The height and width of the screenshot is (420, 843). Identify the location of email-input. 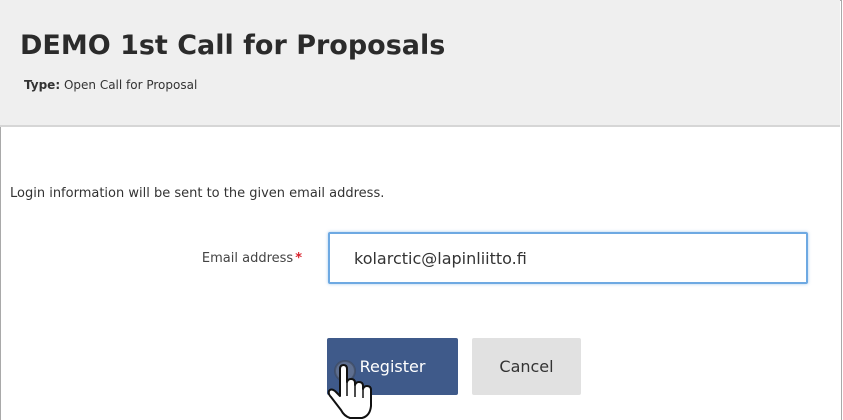
(568, 258).